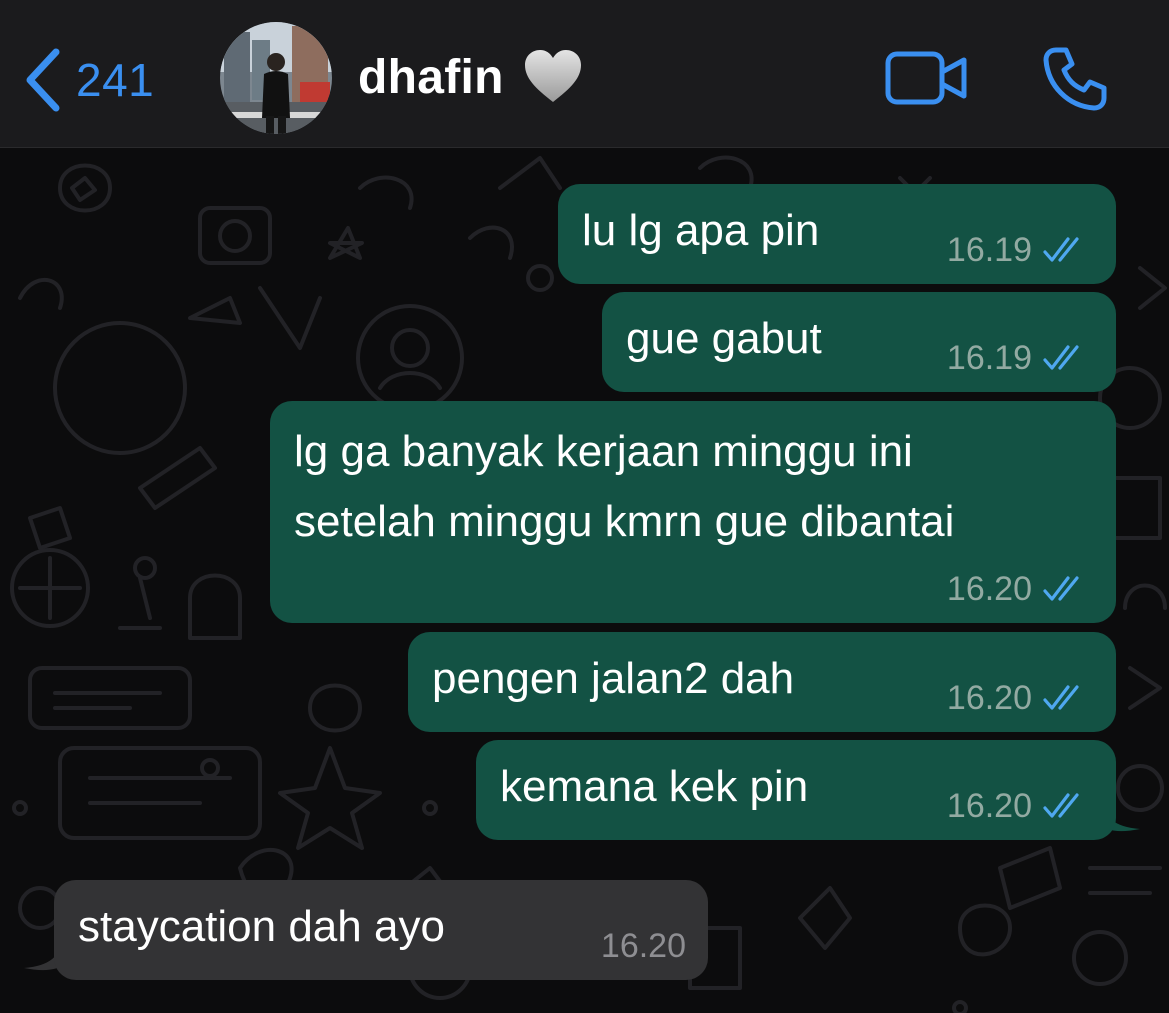 This screenshot has height=1013, width=1169. Describe the element at coordinates (859, 342) in the screenshot. I see `message-bubble-outgoing: gue gabut 16.19` at that location.